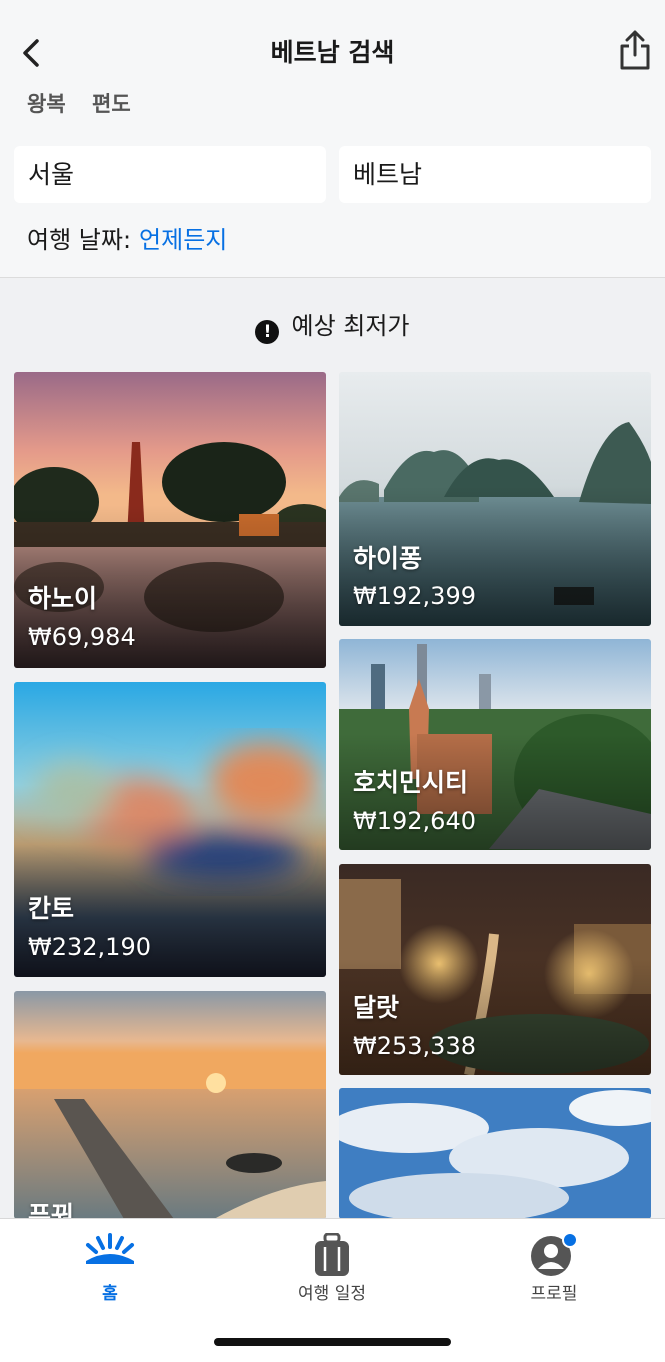 This screenshot has width=665, height=1362. What do you see at coordinates (495, 174) in the screenshot?
I see `destination-field: 베트남` at bounding box center [495, 174].